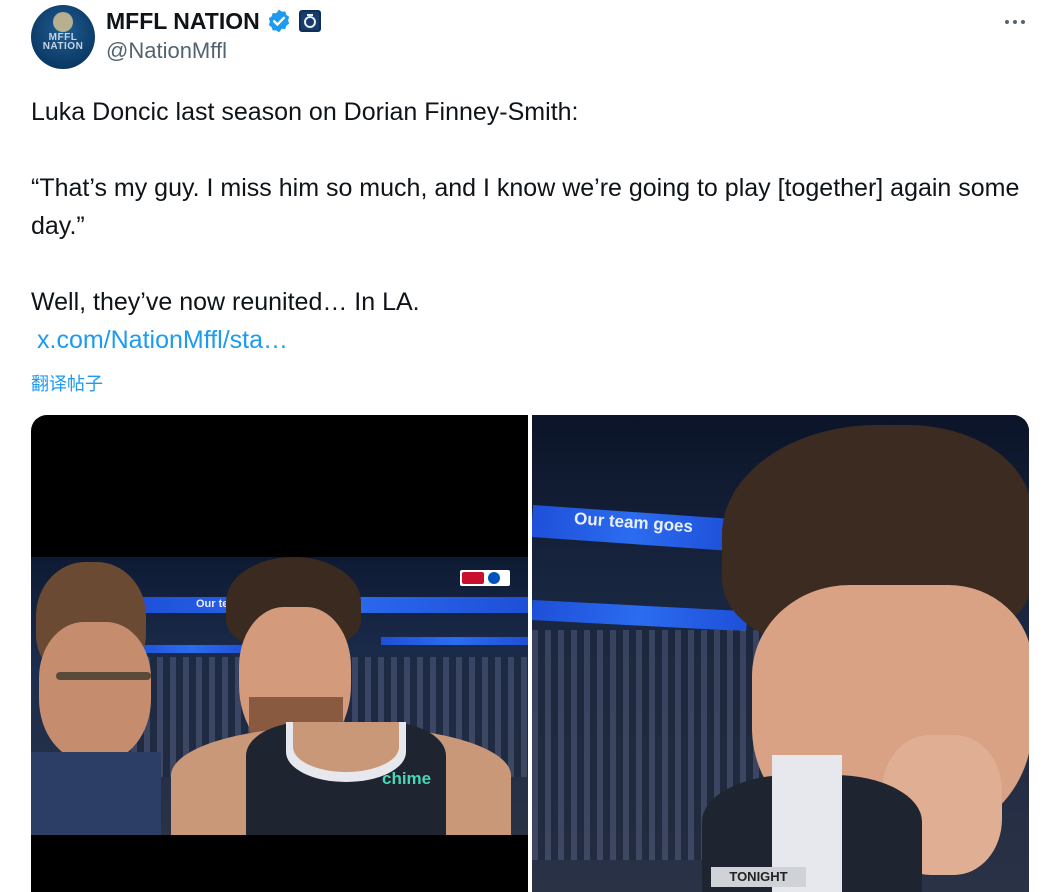 The height and width of the screenshot is (892, 1056). What do you see at coordinates (407, 778) in the screenshot?
I see `jersey-sponsor-text: chime` at bounding box center [407, 778].